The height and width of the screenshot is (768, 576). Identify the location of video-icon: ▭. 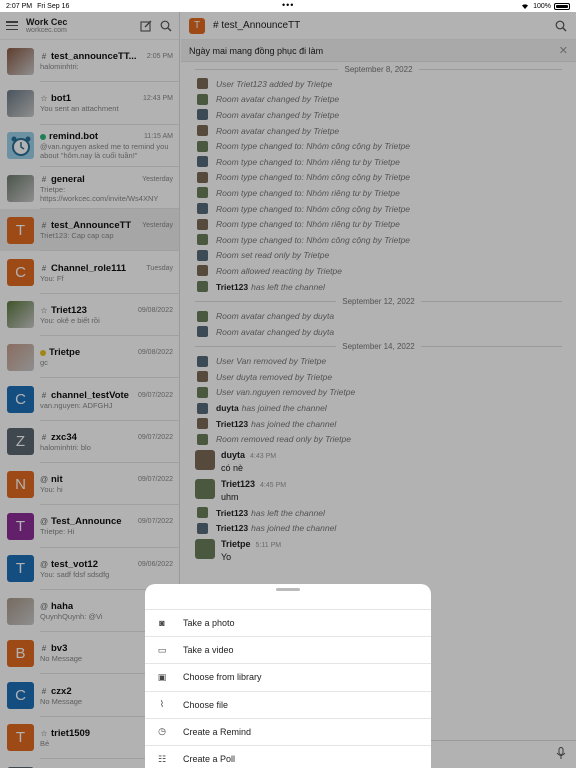
(162, 649).